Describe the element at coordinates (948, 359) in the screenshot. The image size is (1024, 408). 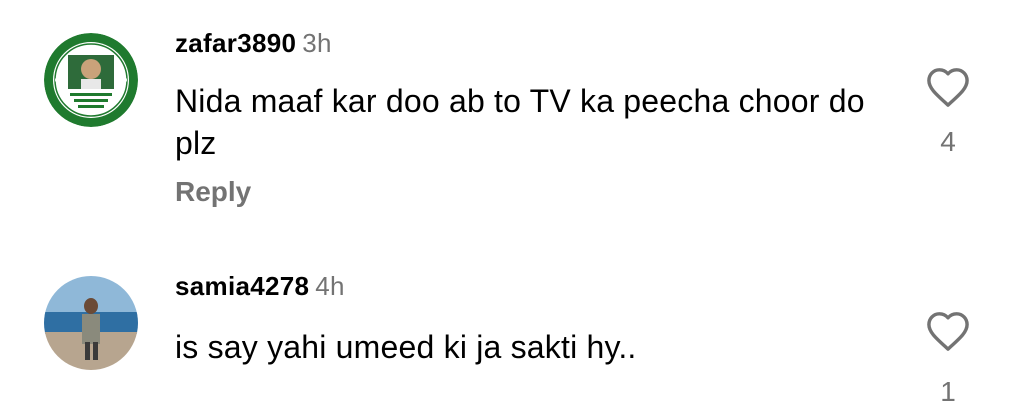
I see `like-control: 1` at that location.